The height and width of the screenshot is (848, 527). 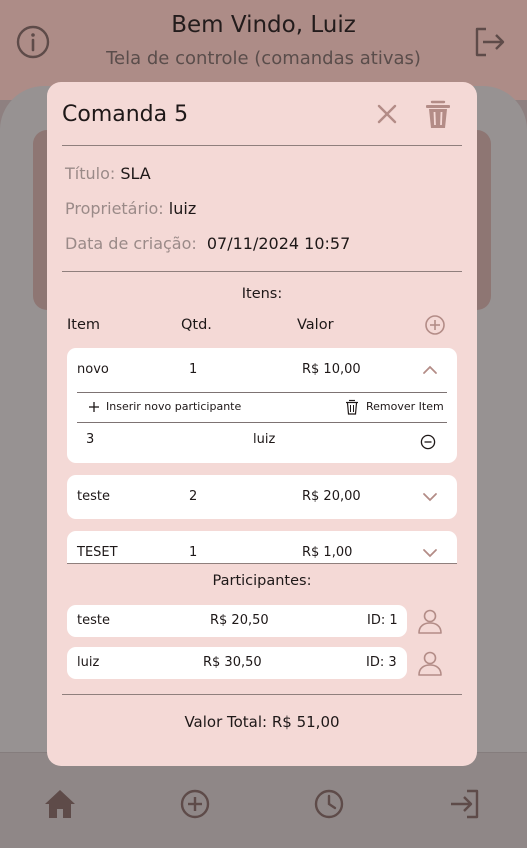 I want to click on add-participant-button: Inserir novo participante, so click(x=173, y=406).